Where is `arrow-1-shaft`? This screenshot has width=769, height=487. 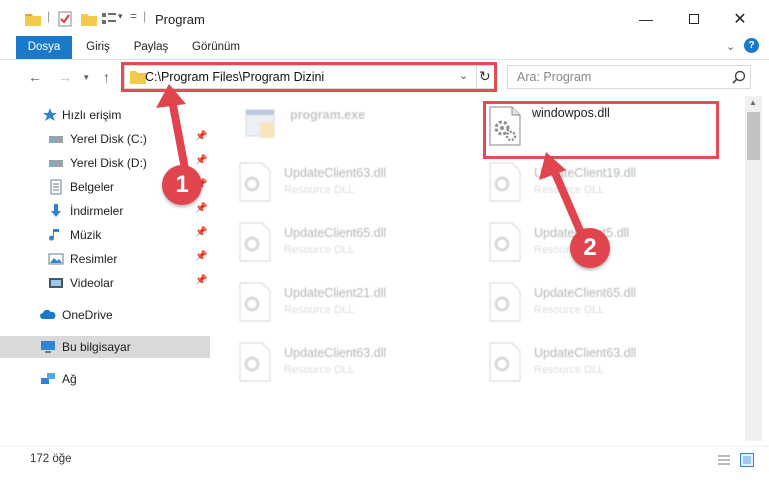
arrow-1-shaft is located at coordinates (179, 137).